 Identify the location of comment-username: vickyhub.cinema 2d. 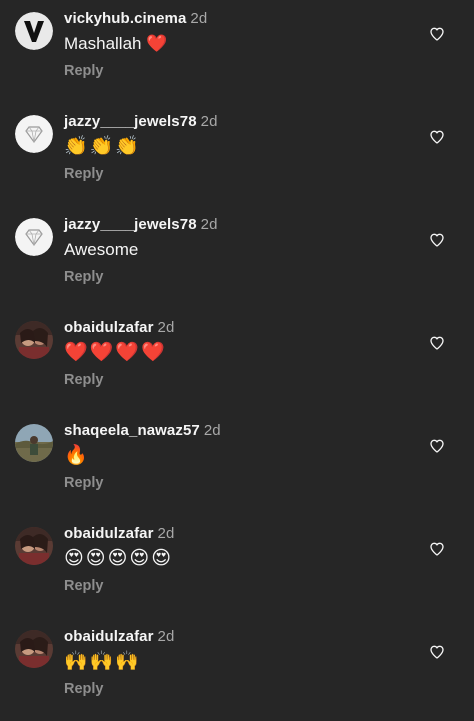
(135, 18).